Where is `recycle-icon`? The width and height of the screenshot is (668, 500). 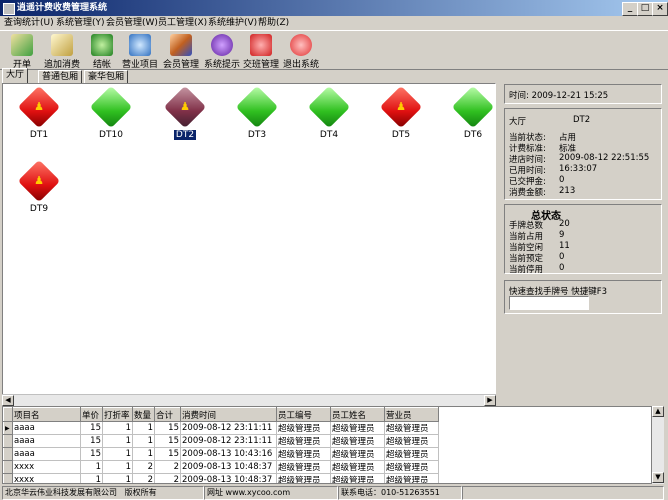
recycle-icon is located at coordinates (261, 45).